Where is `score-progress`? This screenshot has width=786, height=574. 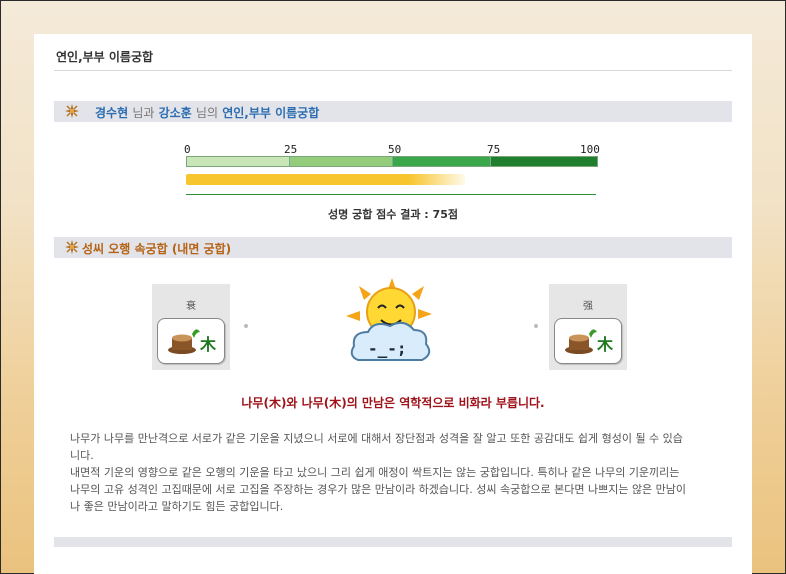 score-progress is located at coordinates (391, 179).